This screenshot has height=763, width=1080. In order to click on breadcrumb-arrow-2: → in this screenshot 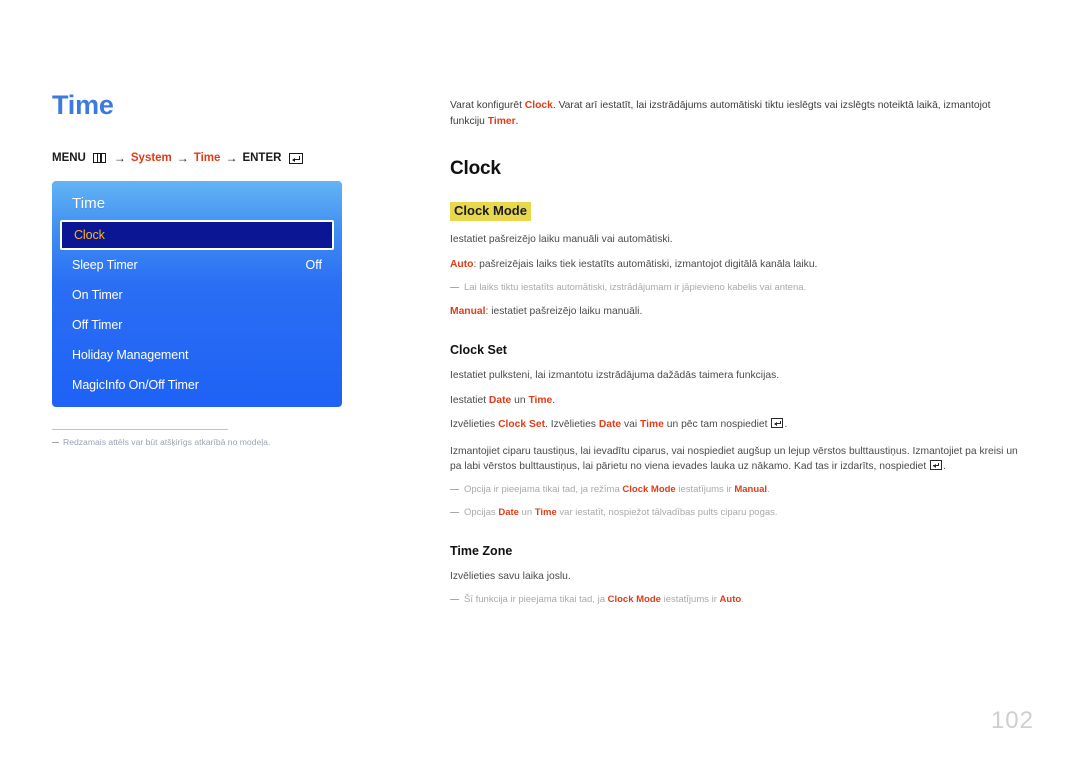, I will do `click(182, 158)`.